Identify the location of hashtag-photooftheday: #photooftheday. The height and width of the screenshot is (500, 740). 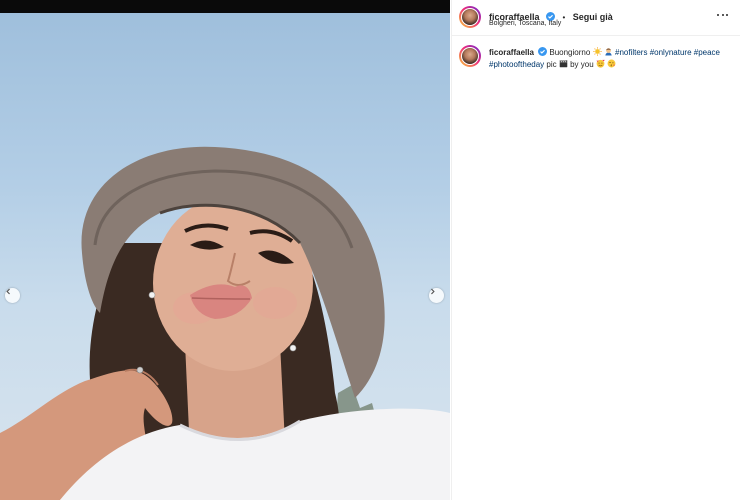
(516, 64).